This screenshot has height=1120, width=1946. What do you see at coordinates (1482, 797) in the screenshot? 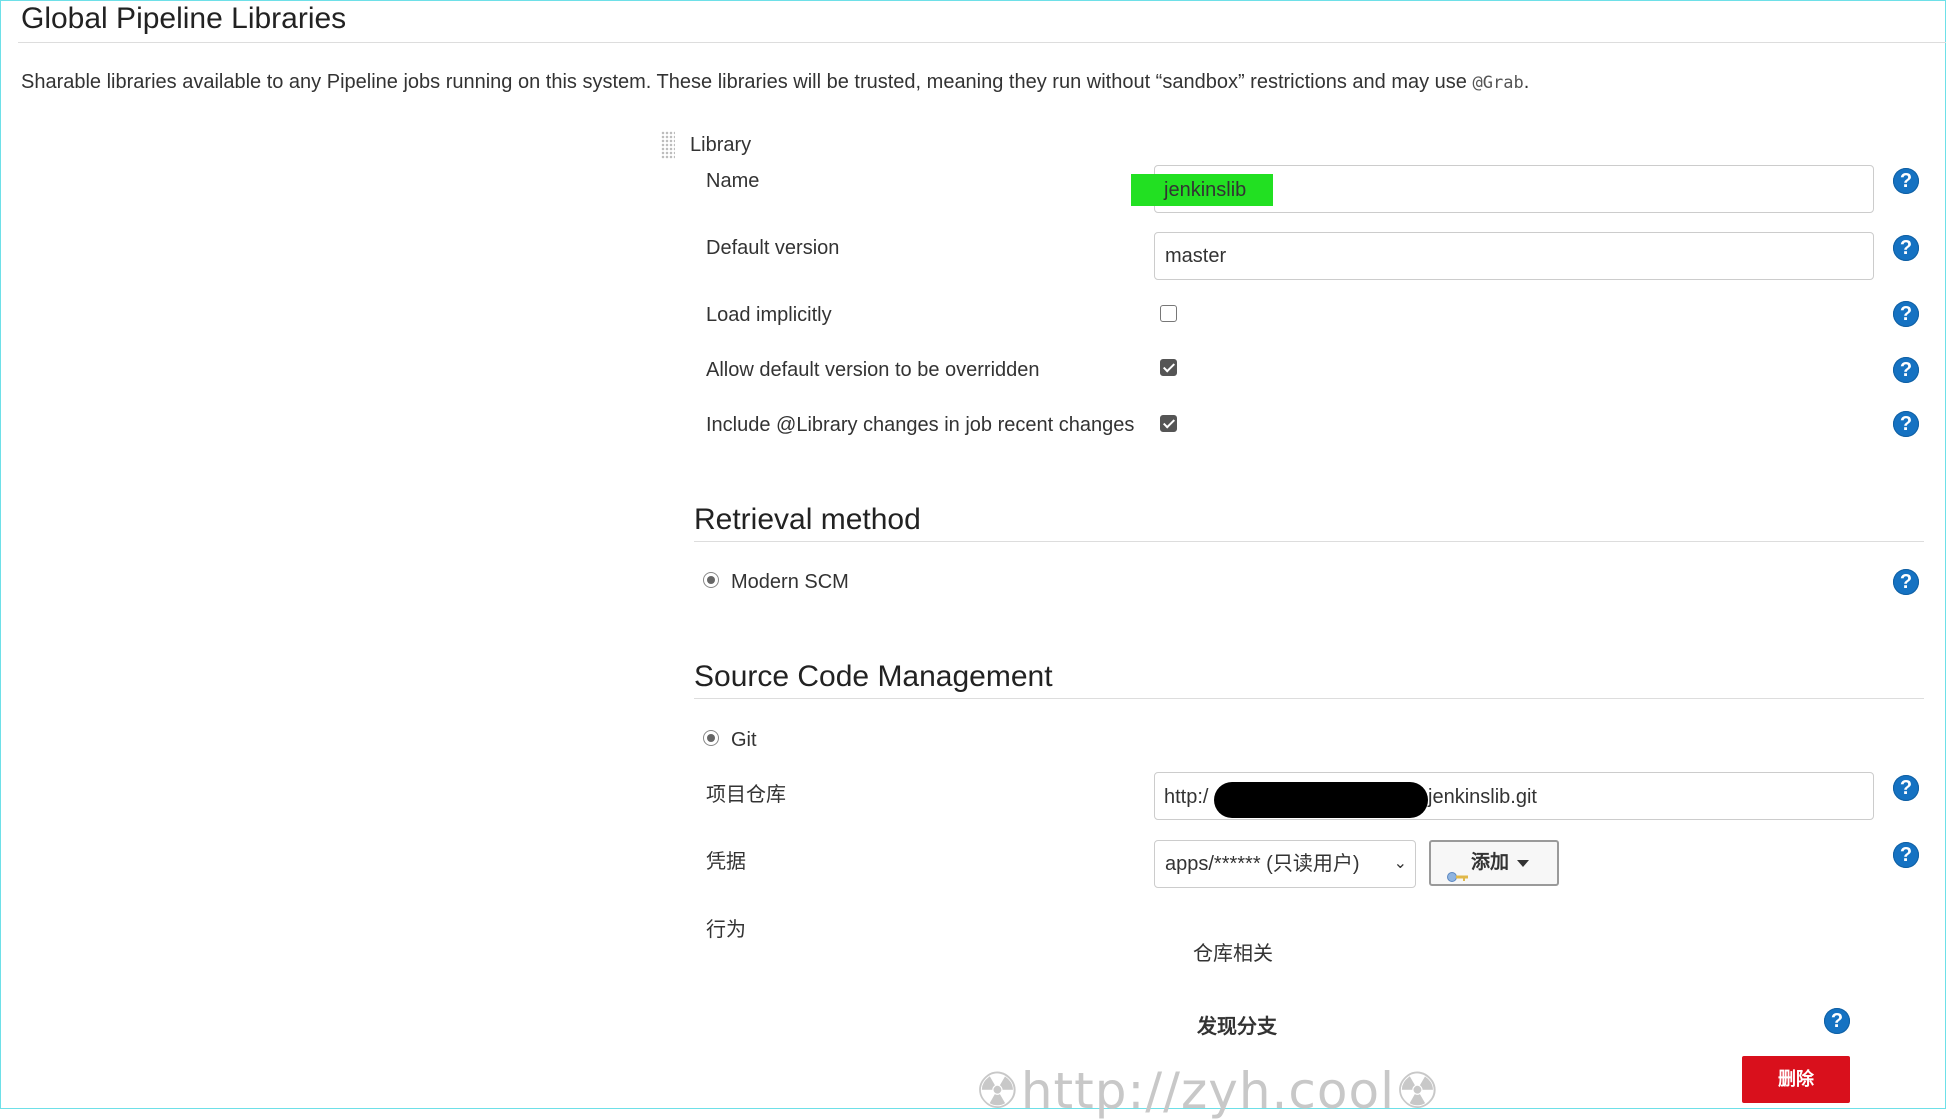
I see `repository-suffix: jenkinslib.git` at bounding box center [1482, 797].